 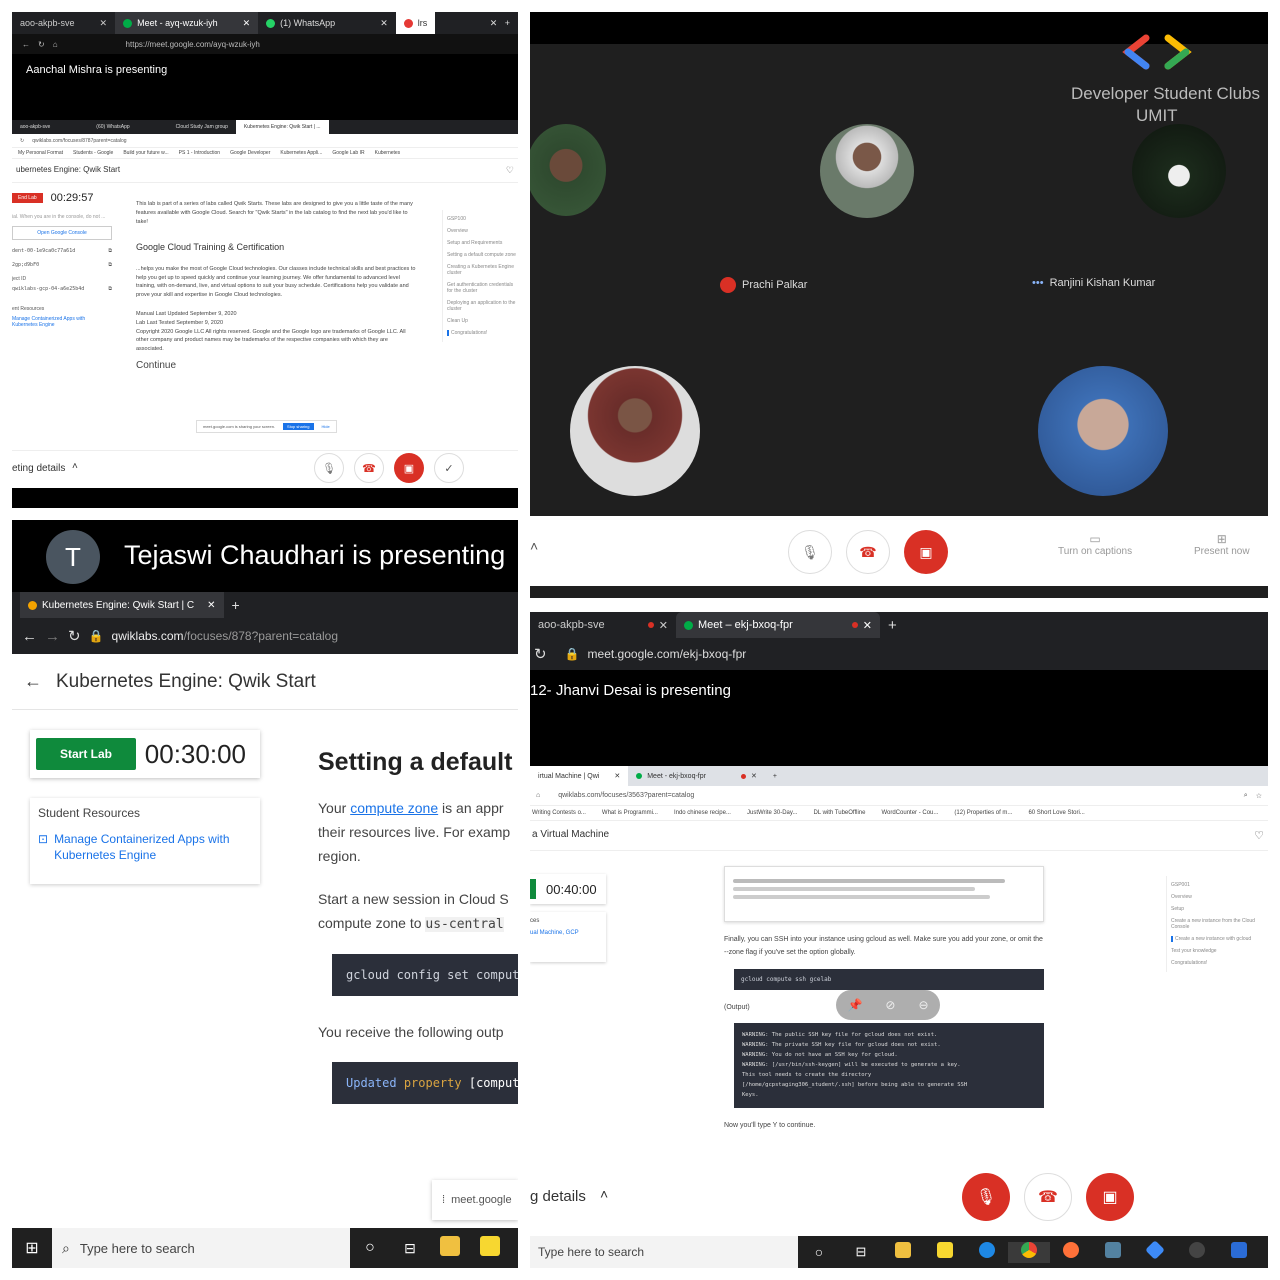 I want to click on mic-off-button: 🎙, so click(x=986, y=1197).